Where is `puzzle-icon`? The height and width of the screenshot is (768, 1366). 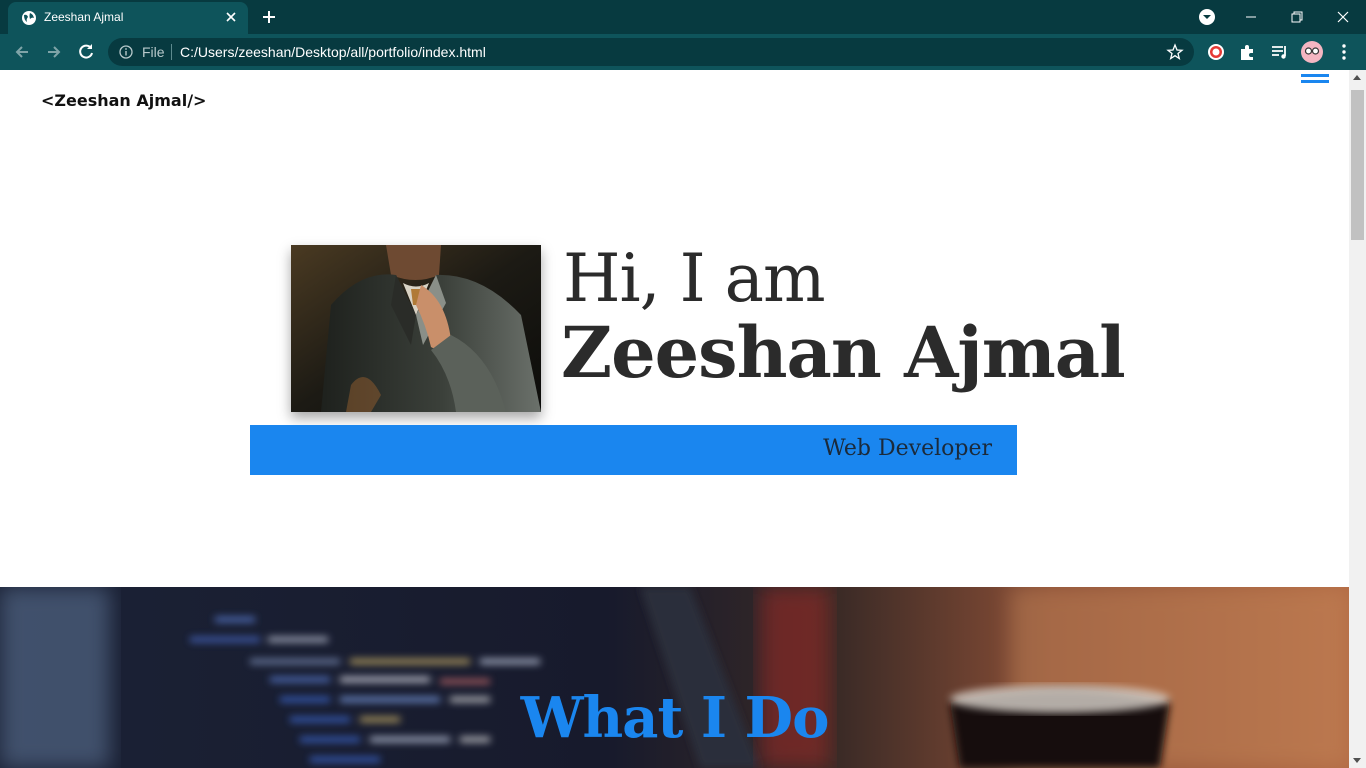
puzzle-icon is located at coordinates (1248, 52).